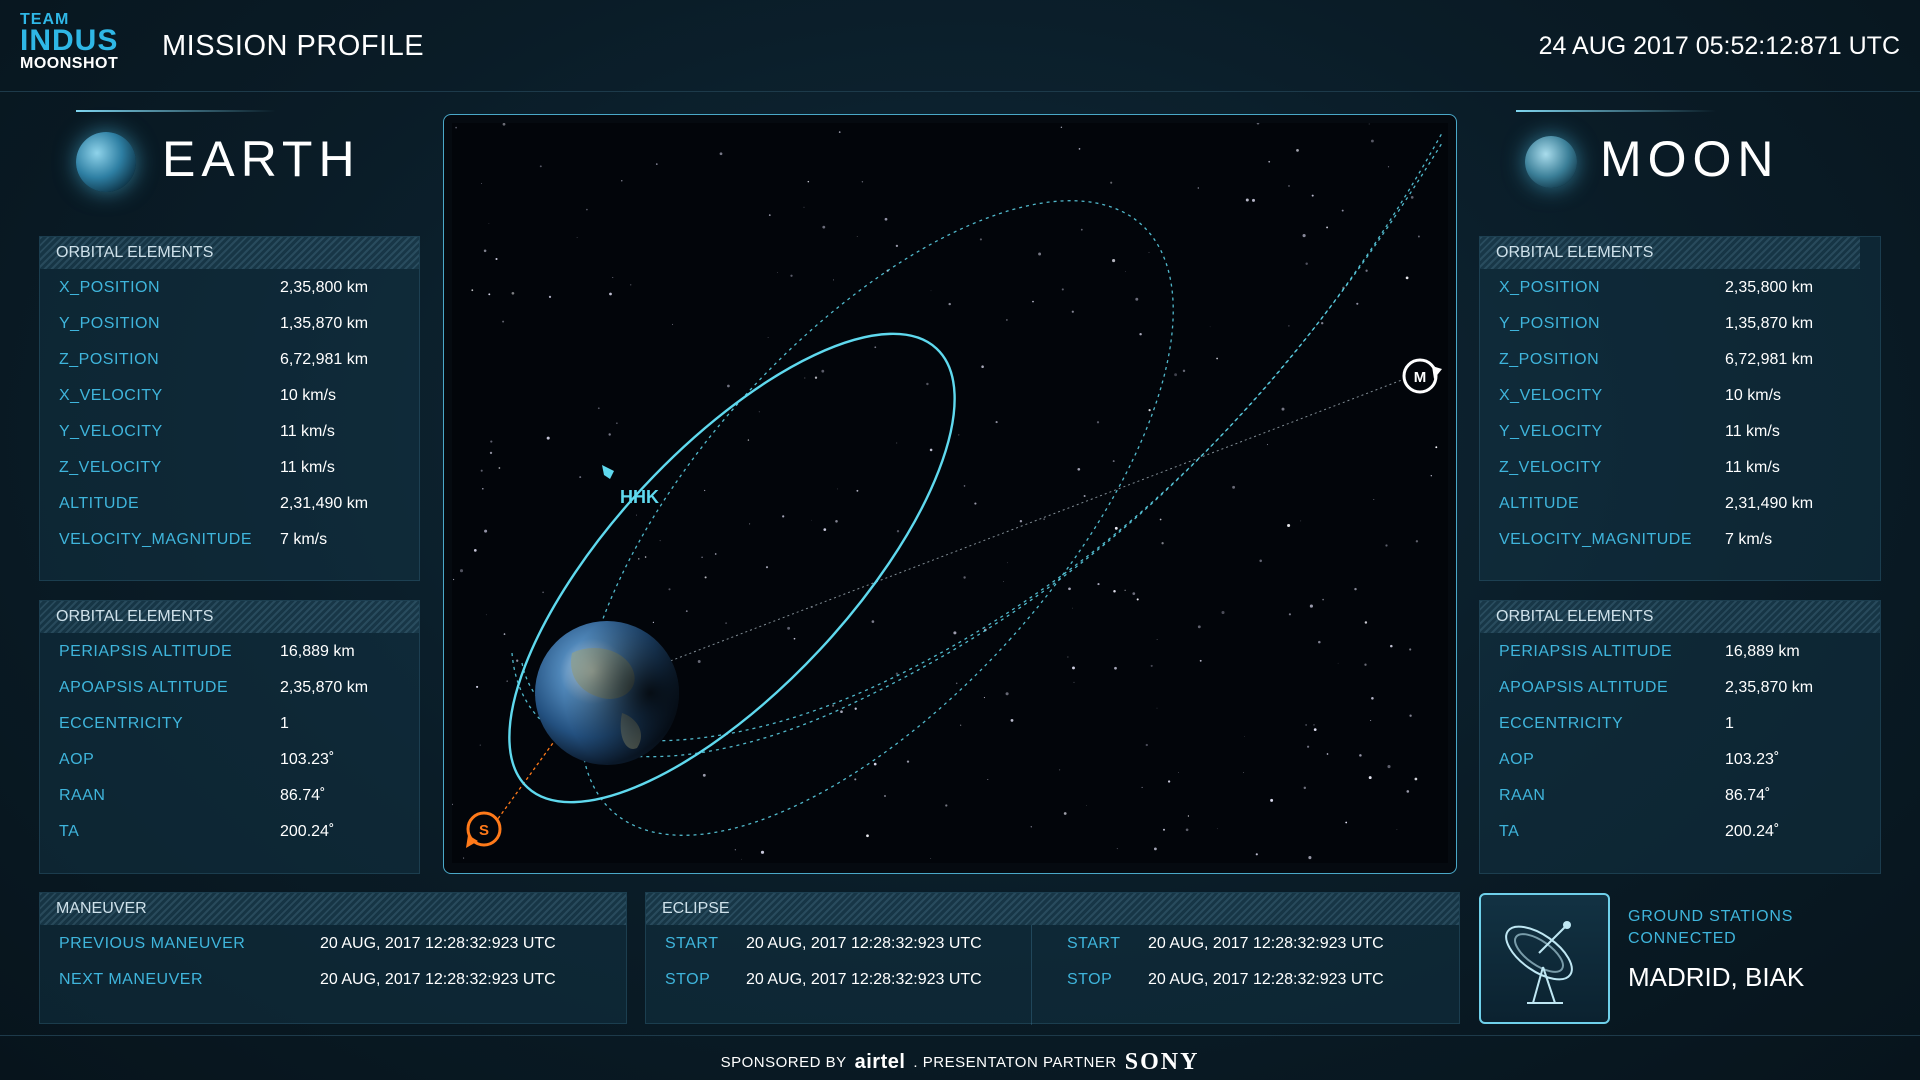 The image size is (1920, 1080). I want to click on data-row: START 20 AUG, 2017 12:28:32:923 UTC, so click(835, 943).